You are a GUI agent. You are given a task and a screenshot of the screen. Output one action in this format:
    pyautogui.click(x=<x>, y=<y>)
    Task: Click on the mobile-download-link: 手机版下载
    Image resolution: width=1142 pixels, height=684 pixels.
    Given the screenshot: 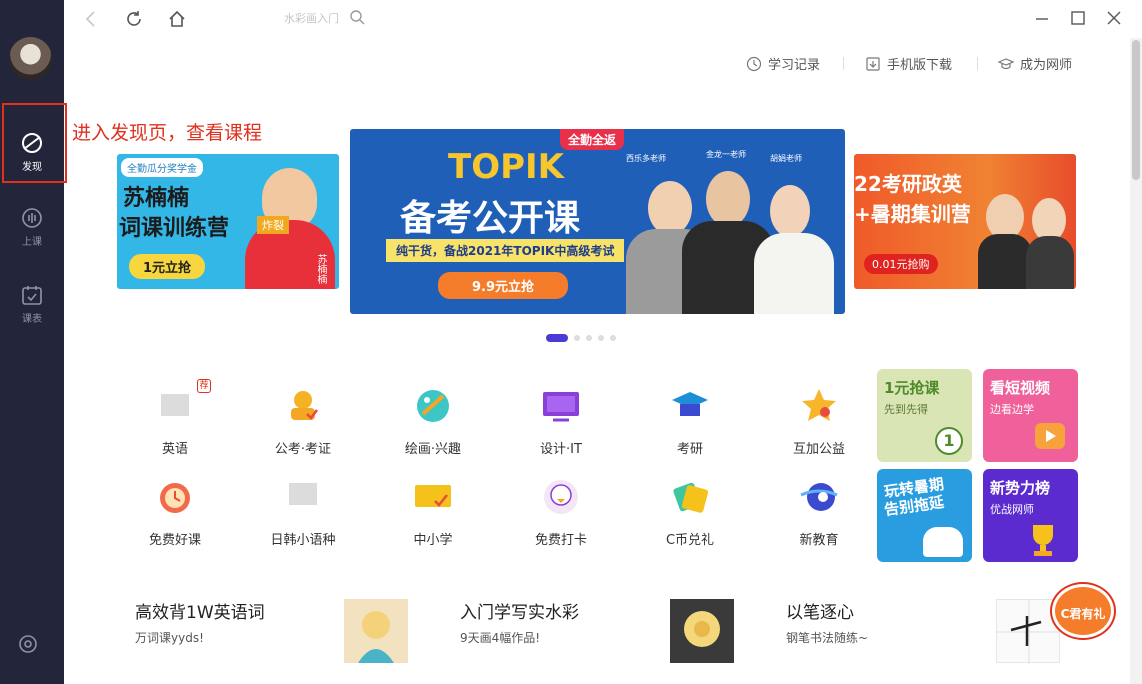 What is the action you would take?
    pyautogui.click(x=908, y=63)
    